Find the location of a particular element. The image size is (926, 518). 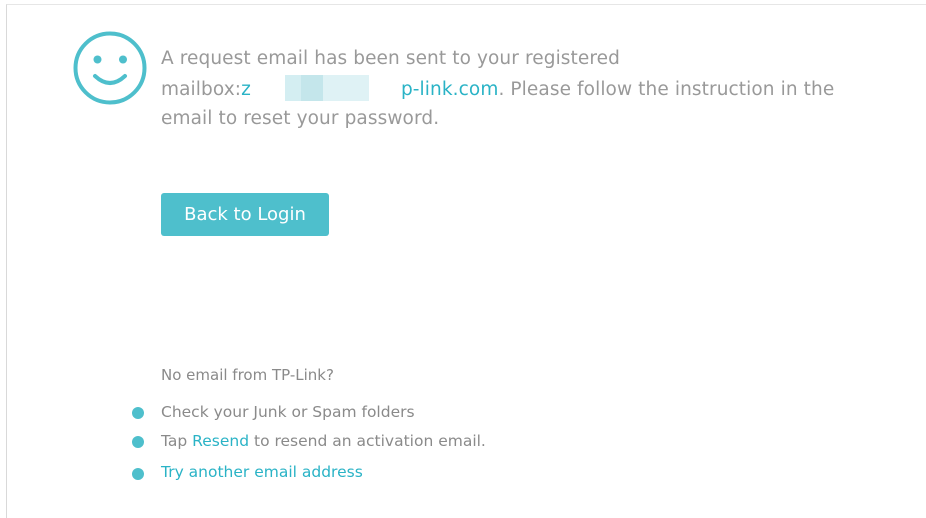

help-heading: No email from TP-Link? is located at coordinates (247, 375).